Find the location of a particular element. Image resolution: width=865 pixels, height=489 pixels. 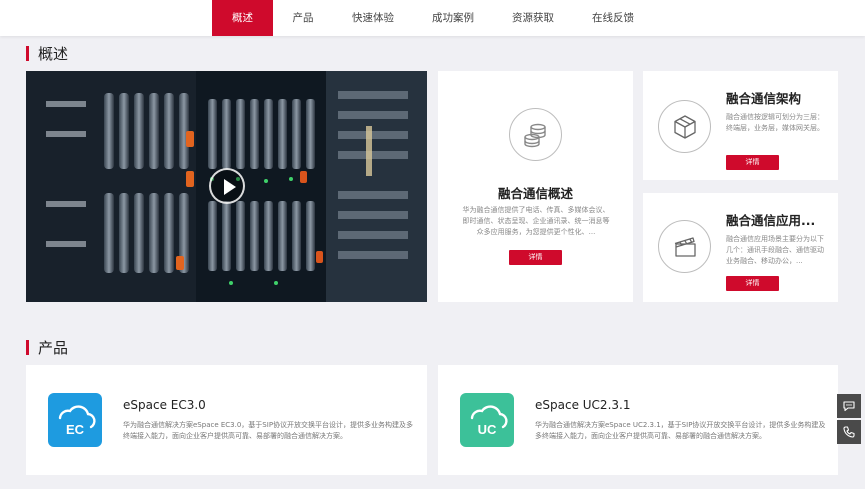

architecture-card-title: 融合通信架构 is located at coordinates (764, 98).